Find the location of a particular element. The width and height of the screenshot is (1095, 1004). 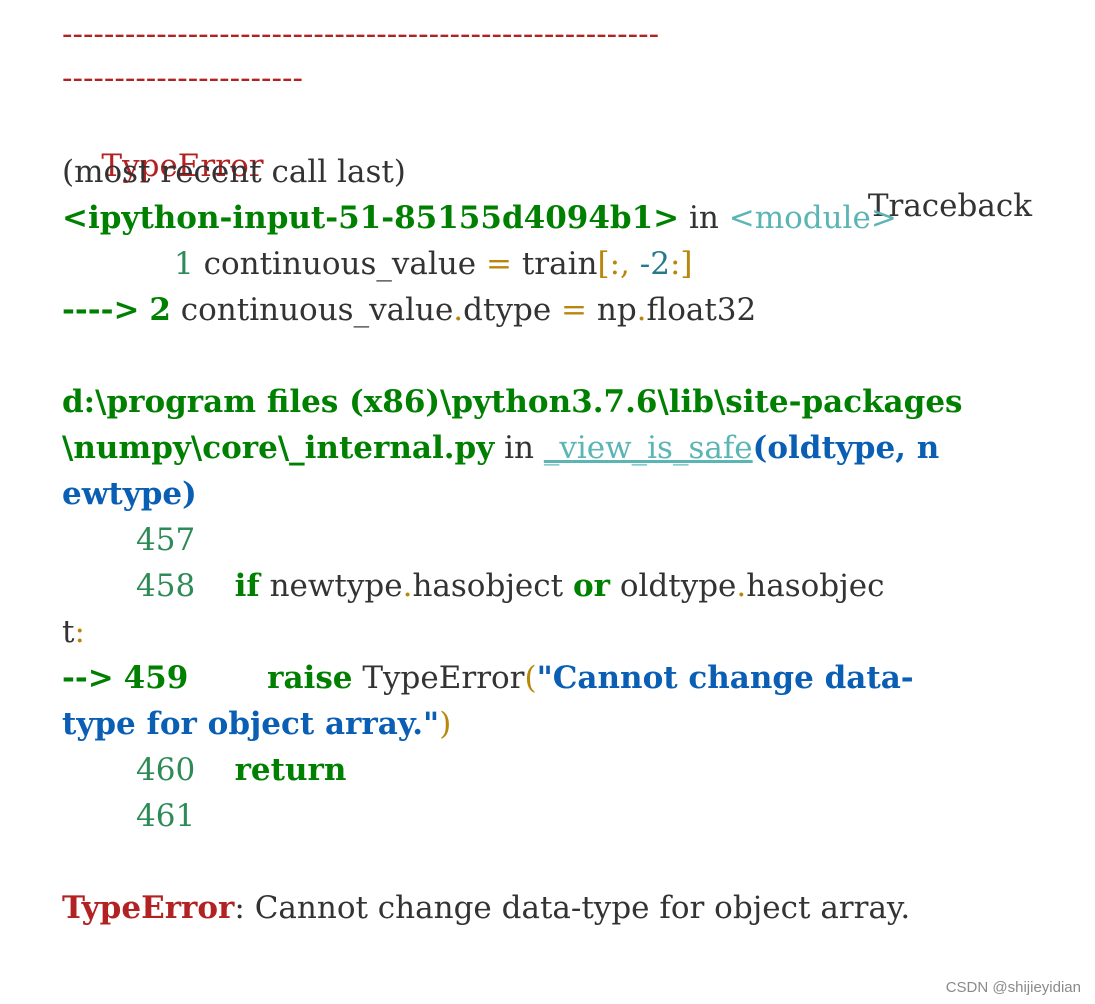

code-line: 1 continuous_value = train[:, -2:] is located at coordinates (433, 264).